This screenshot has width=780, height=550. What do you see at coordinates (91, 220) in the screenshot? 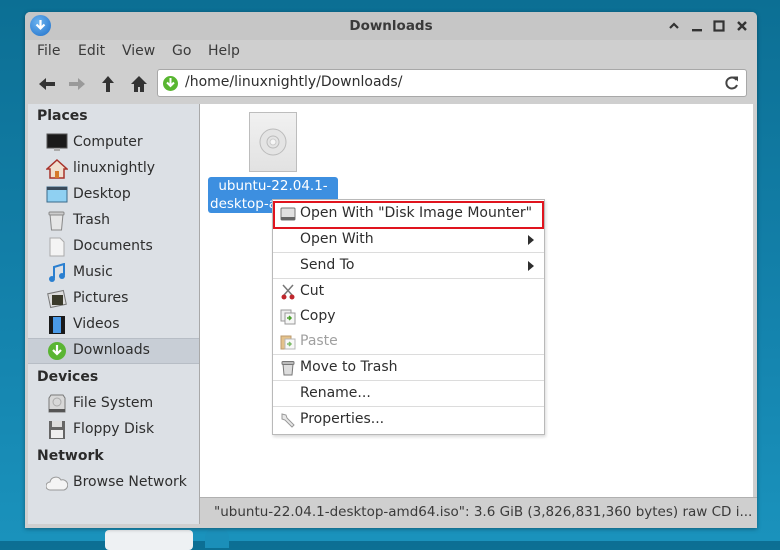
I see `sidebar-label: Trash` at bounding box center [91, 220].